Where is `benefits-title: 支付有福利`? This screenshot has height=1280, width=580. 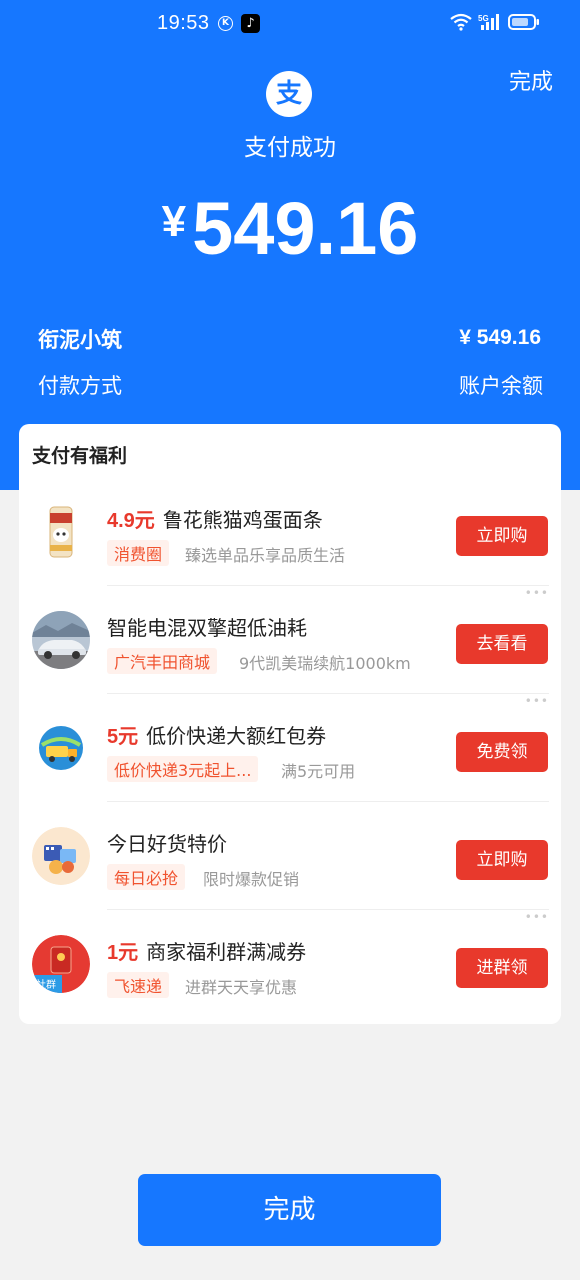
benefits-title: 支付有福利 is located at coordinates (80, 456).